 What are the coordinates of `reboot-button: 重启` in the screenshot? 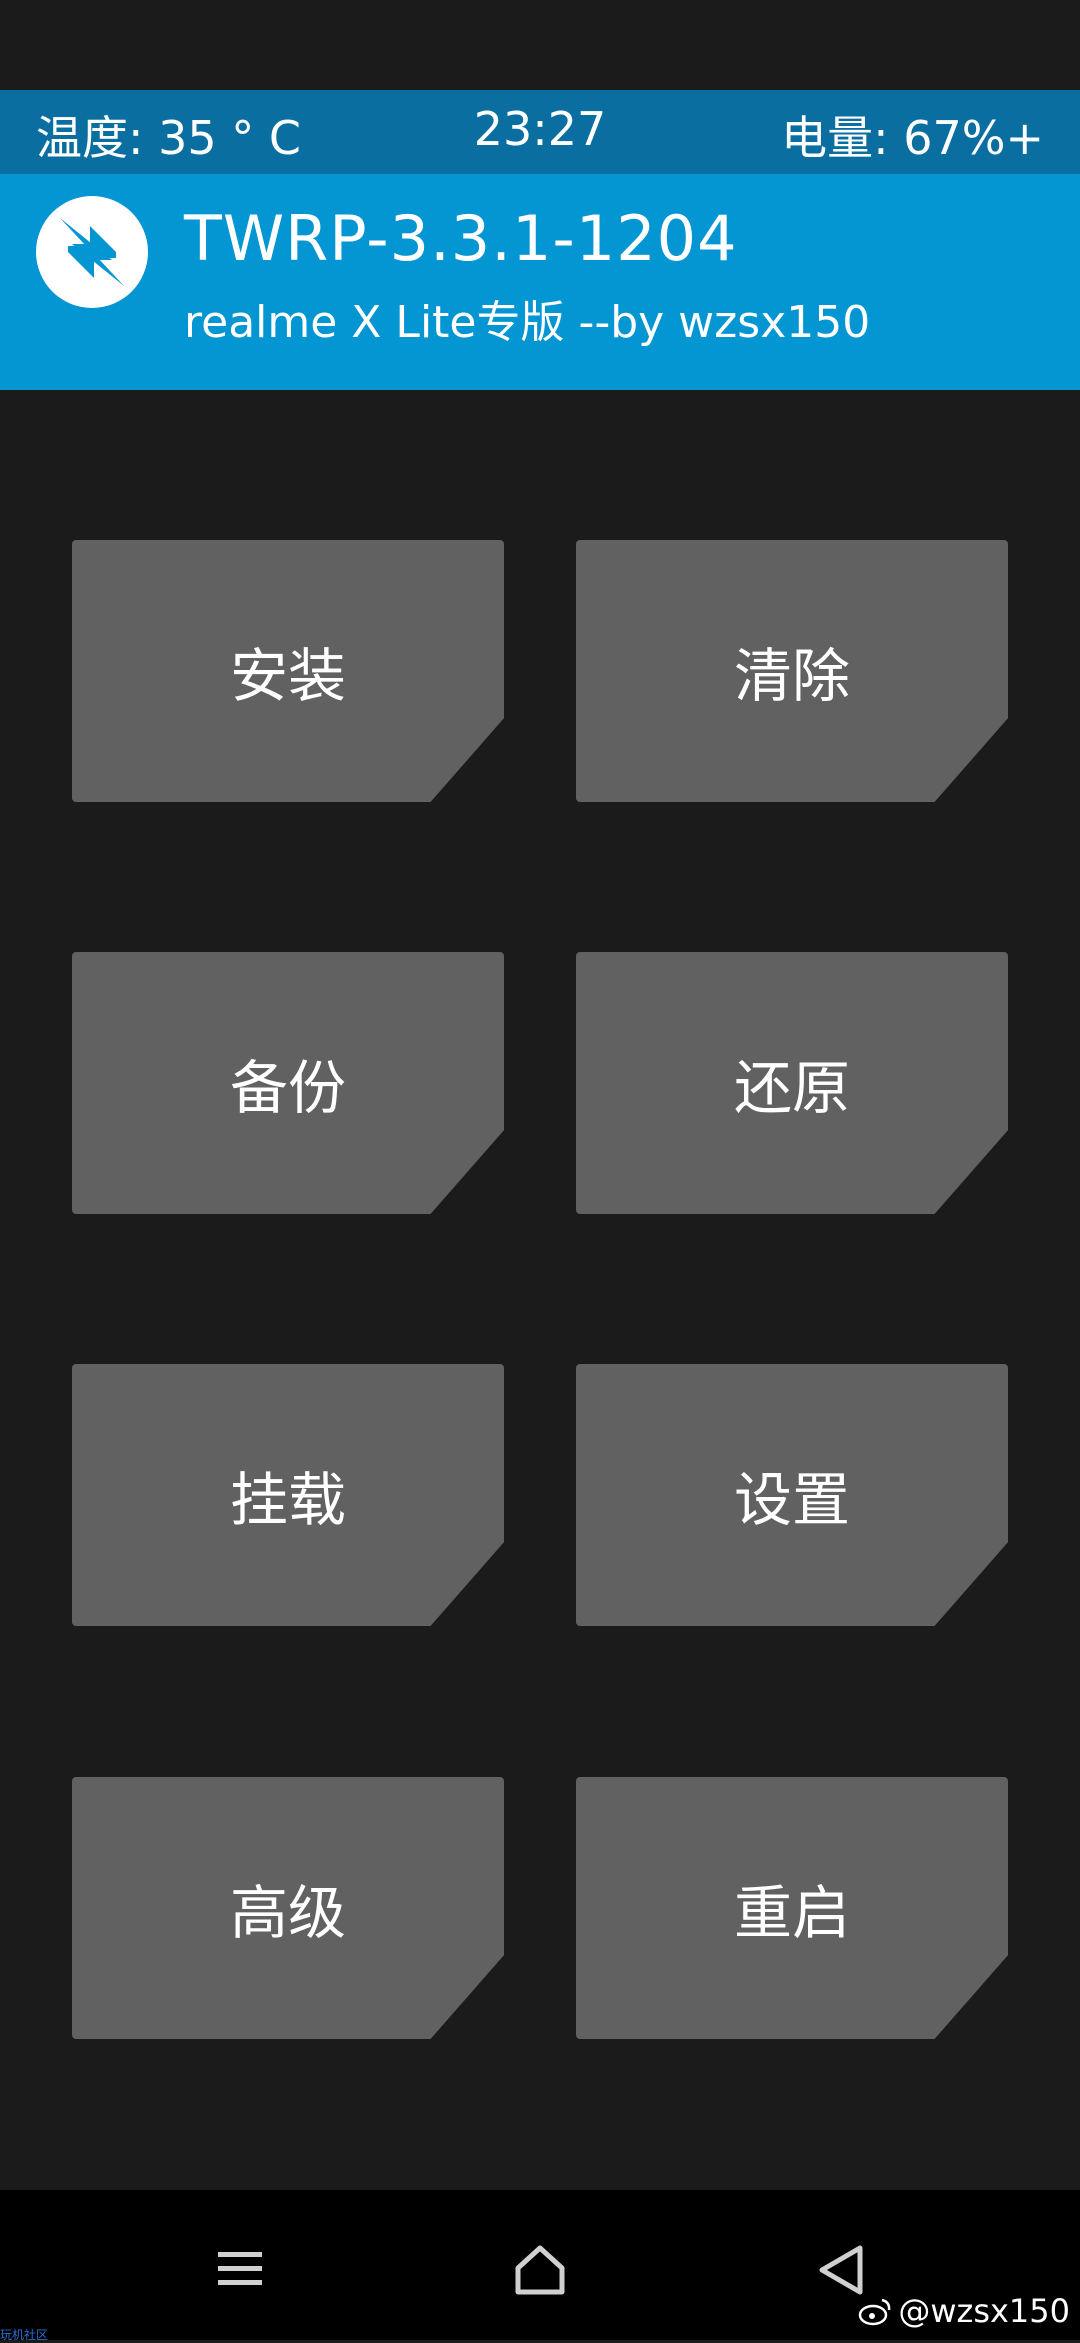 It's located at (792, 1908).